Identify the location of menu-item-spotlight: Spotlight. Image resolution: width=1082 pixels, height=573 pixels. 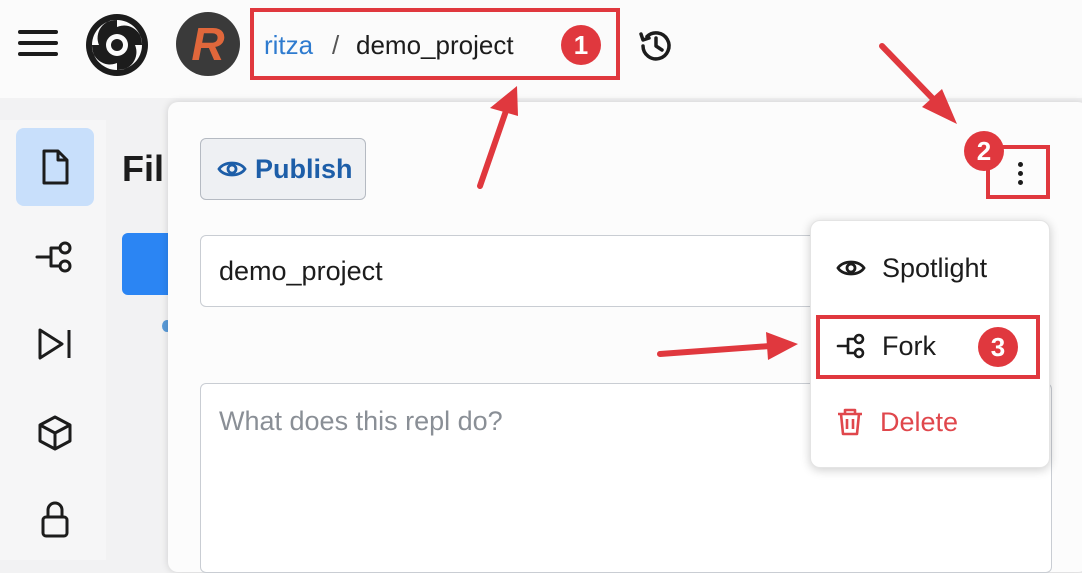
(911, 268).